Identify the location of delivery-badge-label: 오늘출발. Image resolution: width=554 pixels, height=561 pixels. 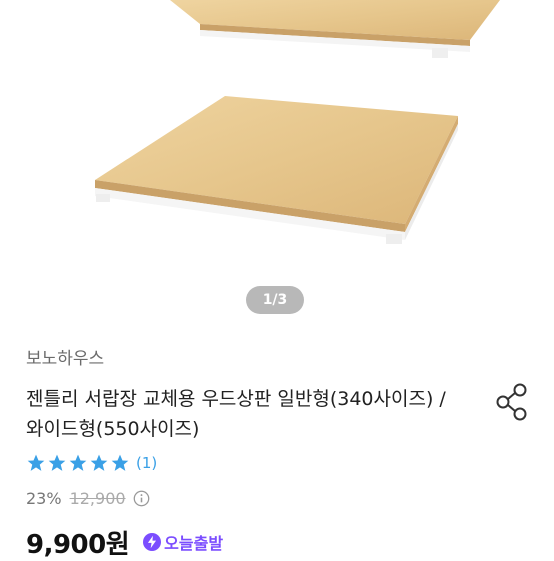
(194, 543).